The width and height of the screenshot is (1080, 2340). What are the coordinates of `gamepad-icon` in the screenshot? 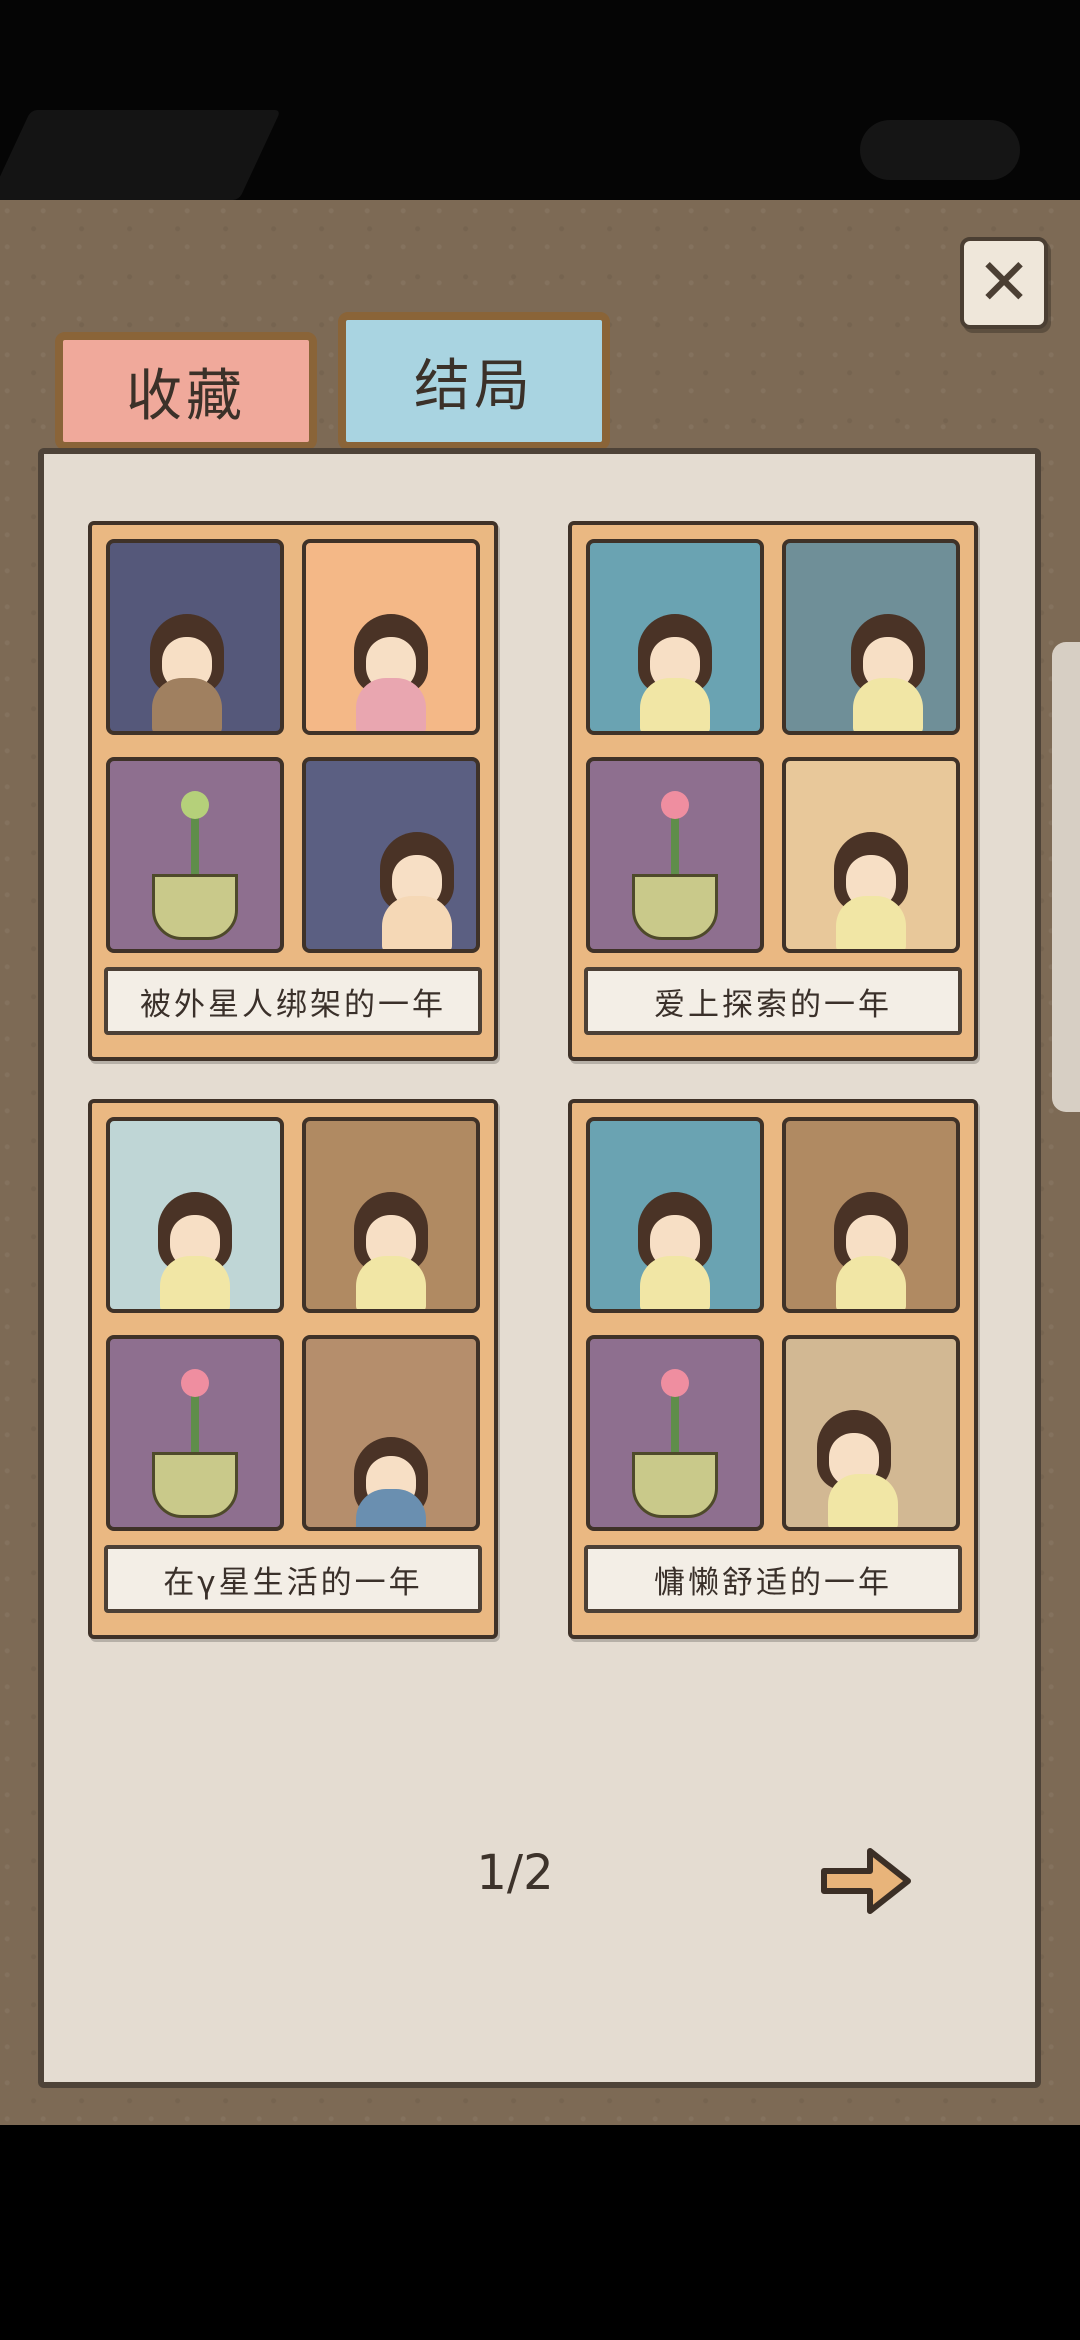 It's located at (940, 150).